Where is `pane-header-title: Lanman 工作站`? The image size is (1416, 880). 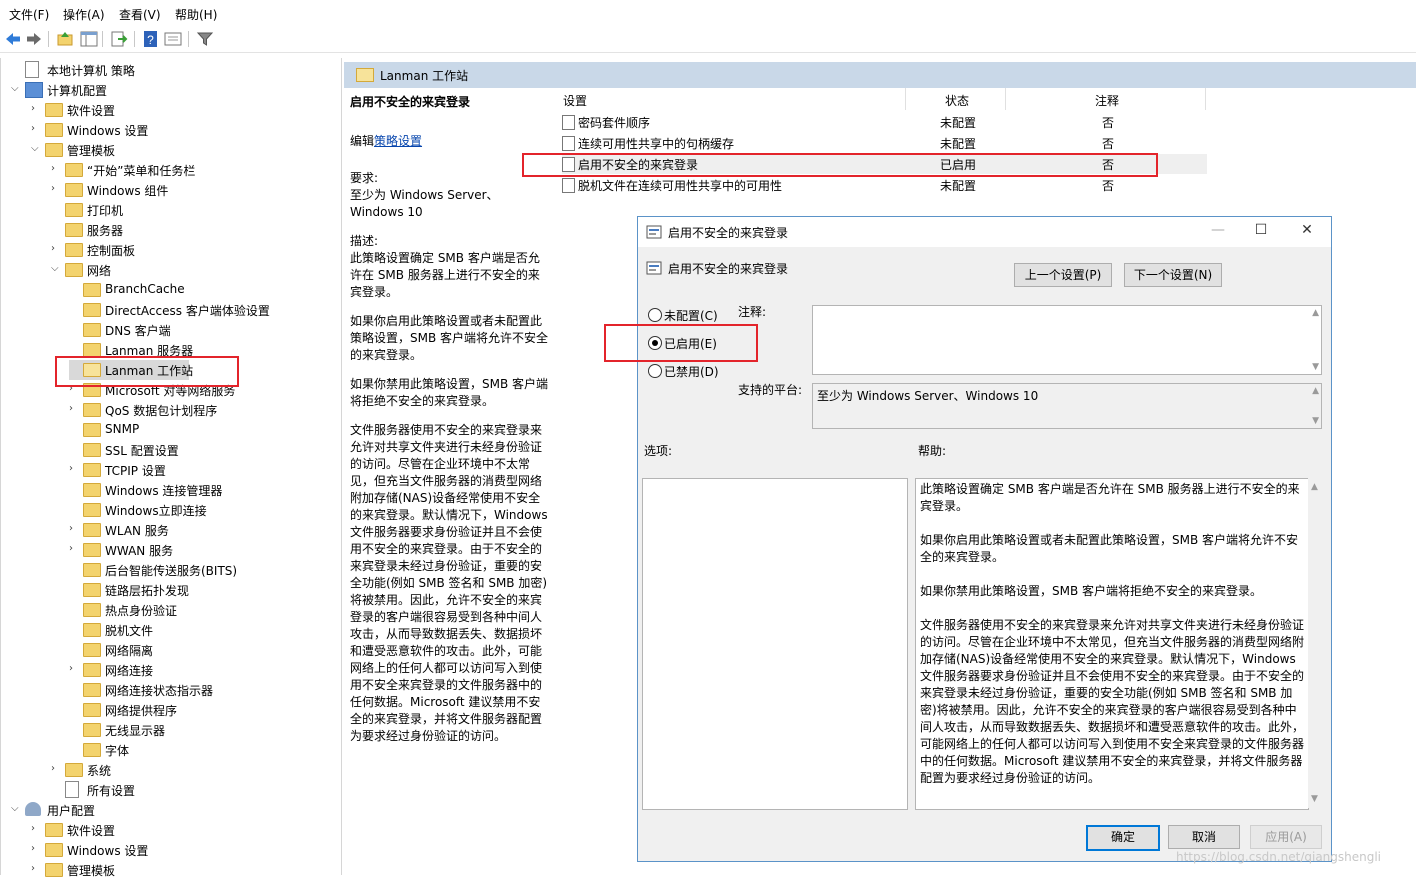 pane-header-title: Lanman 工作站 is located at coordinates (424, 76).